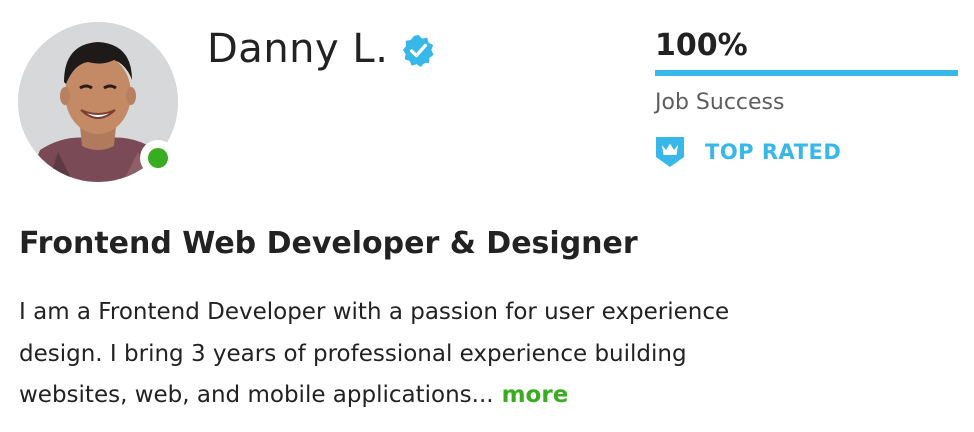 Image resolution: width=974 pixels, height=432 pixels. I want to click on avatar-container, so click(98, 102).